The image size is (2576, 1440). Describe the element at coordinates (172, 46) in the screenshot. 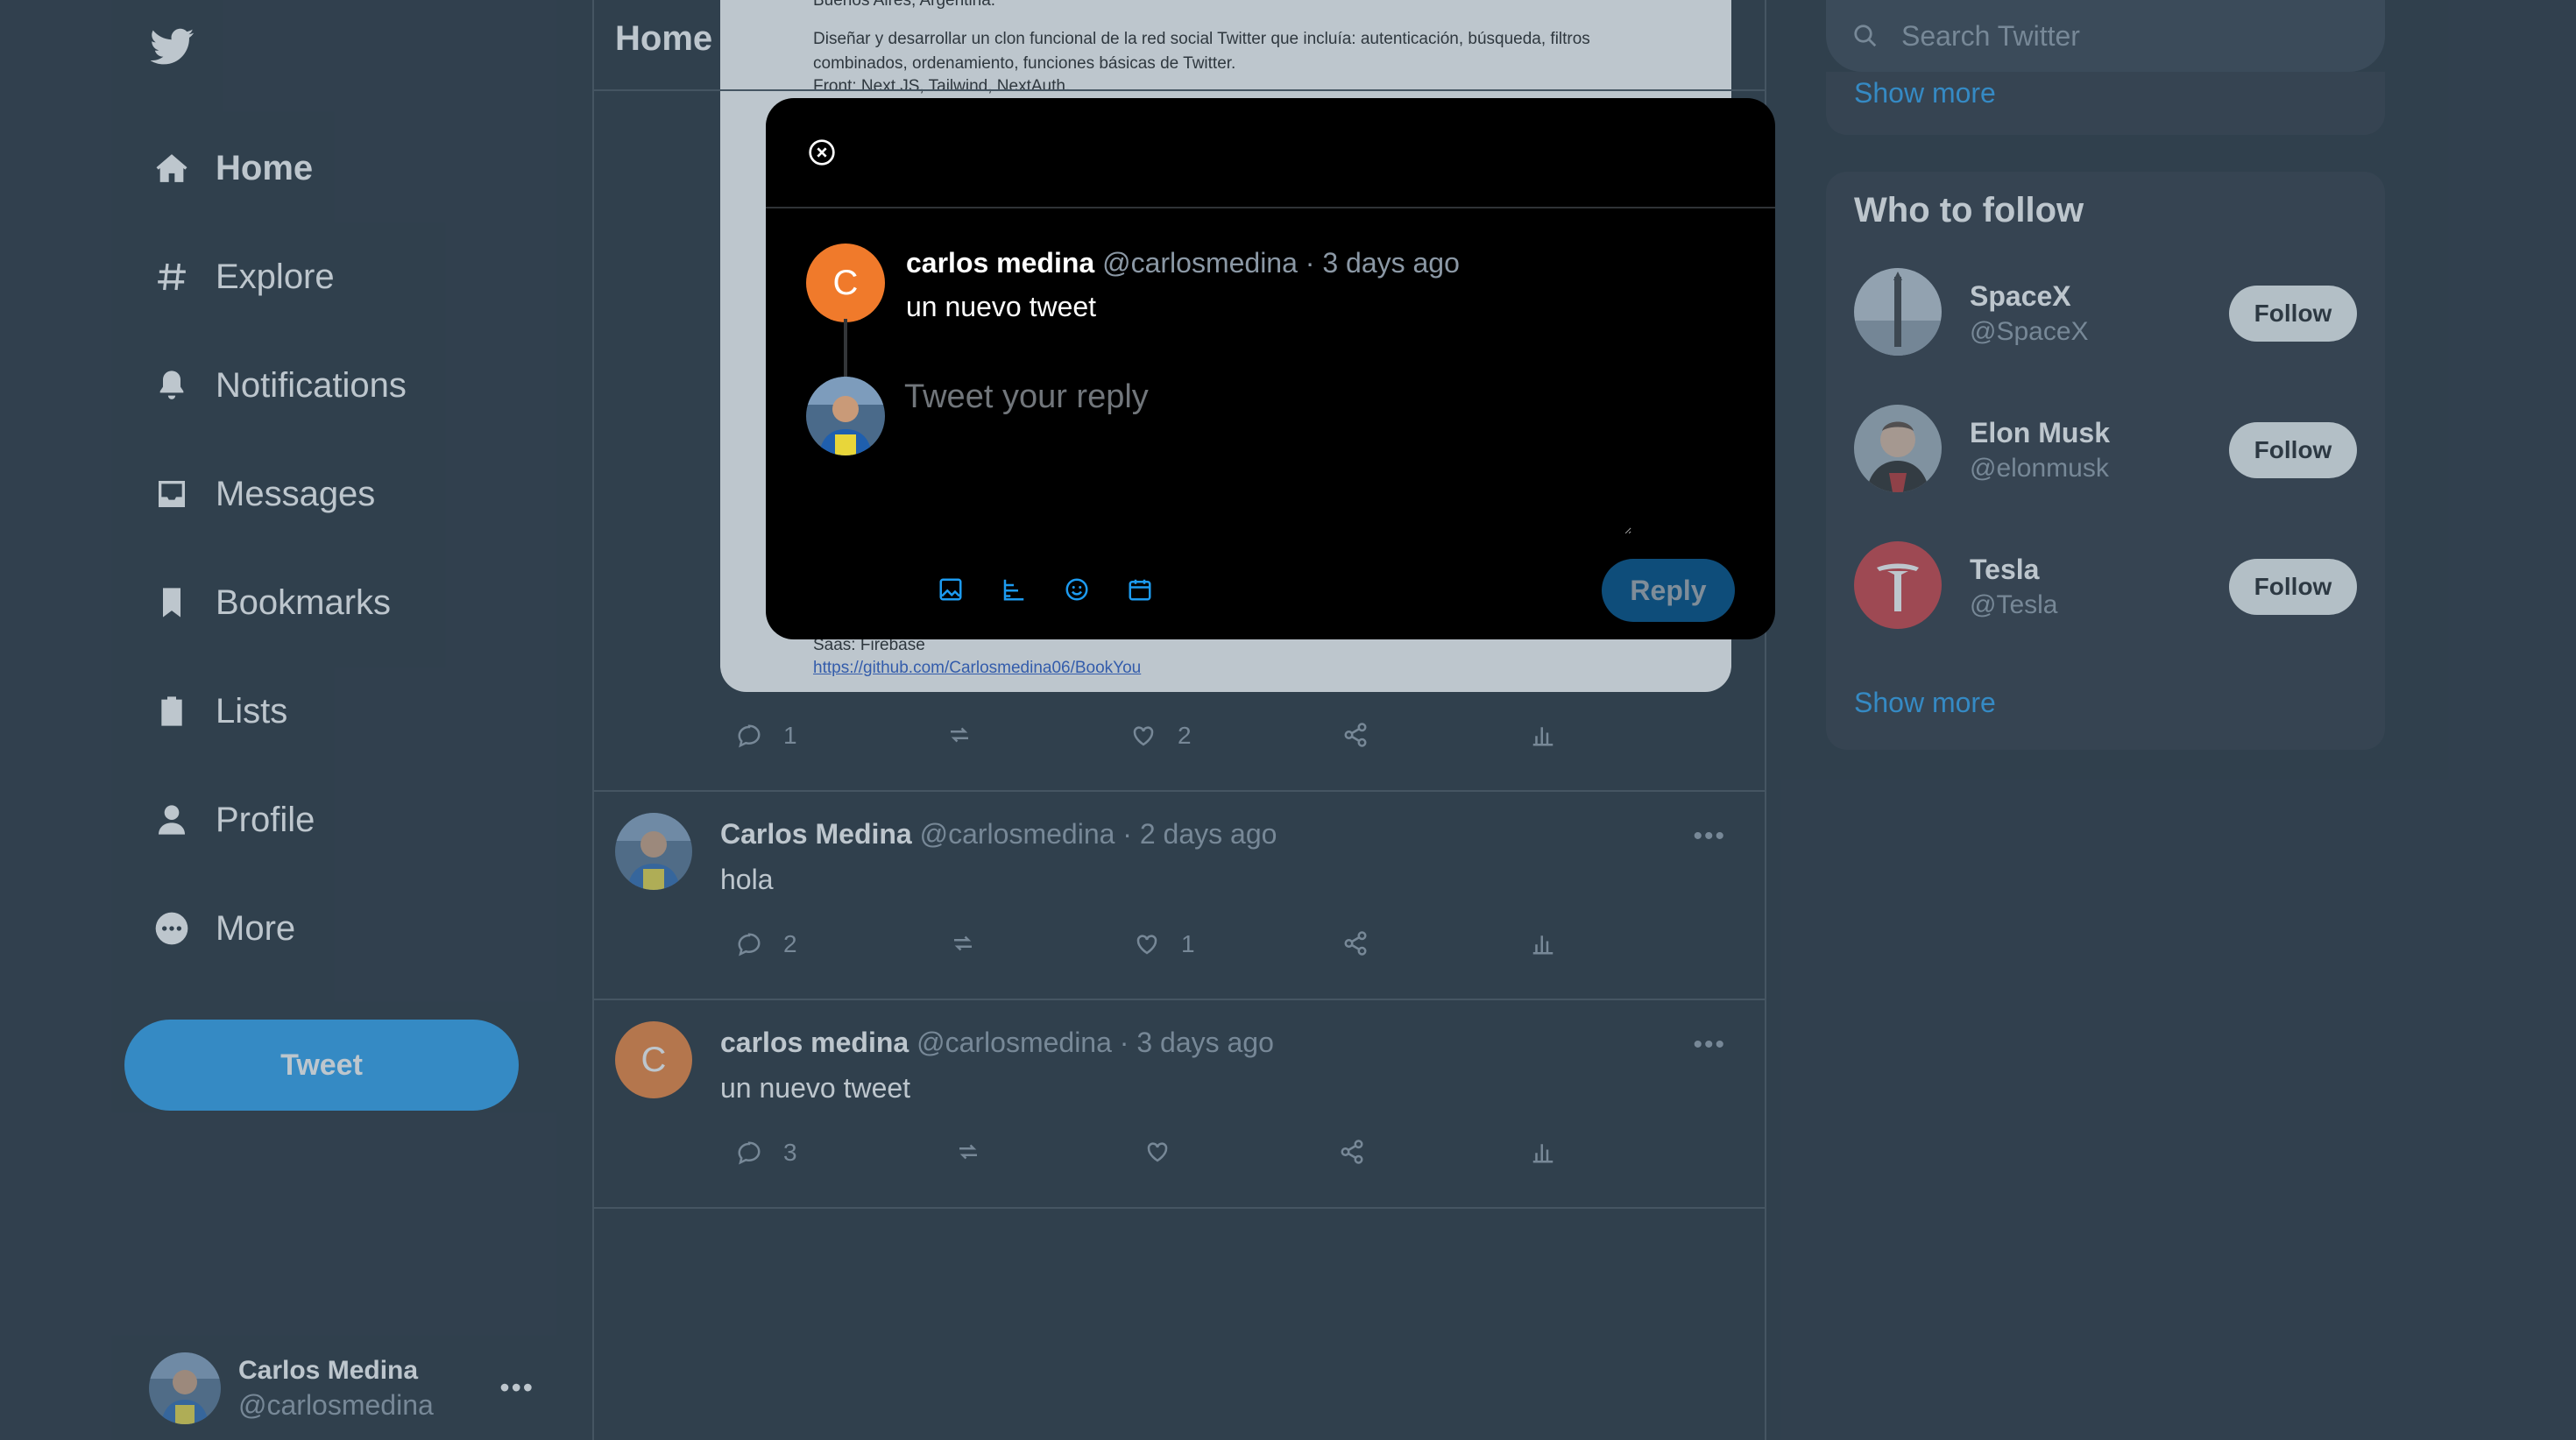

I see `twitter-logo-icon` at that location.